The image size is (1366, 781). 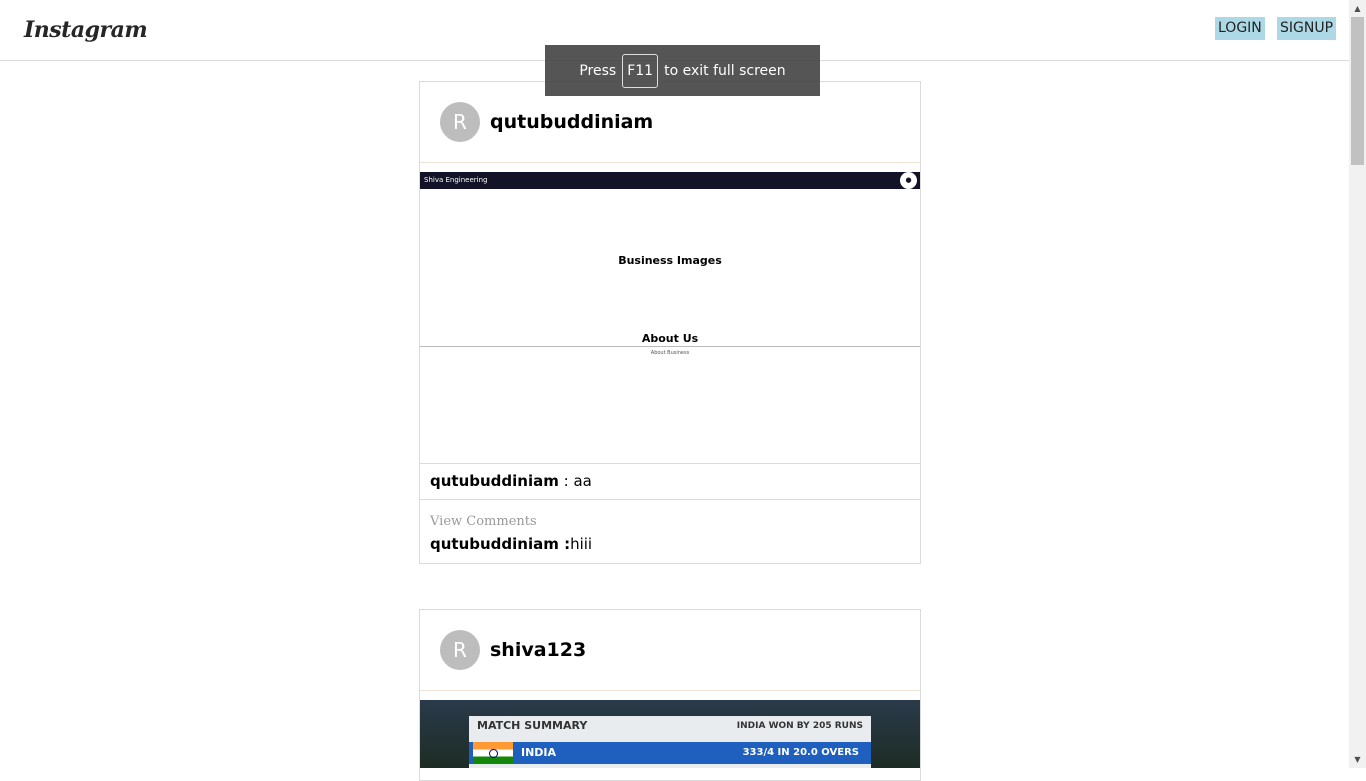 I want to click on fullscreen-exit-toast: Press F11 to exit full screen, so click(x=682, y=70).